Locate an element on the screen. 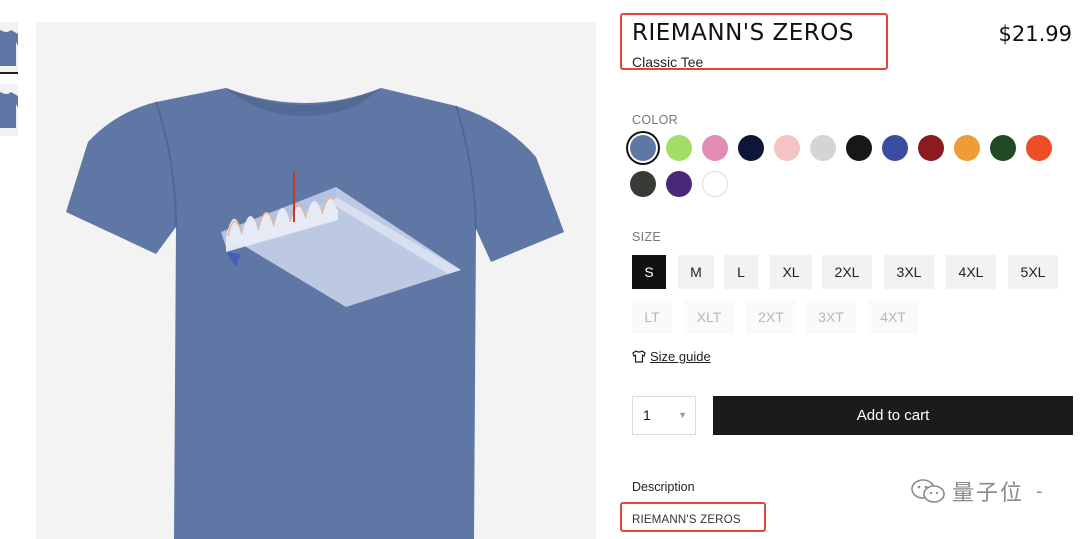 The width and height of the screenshot is (1080, 539). product-price: $21.99 is located at coordinates (1035, 34).